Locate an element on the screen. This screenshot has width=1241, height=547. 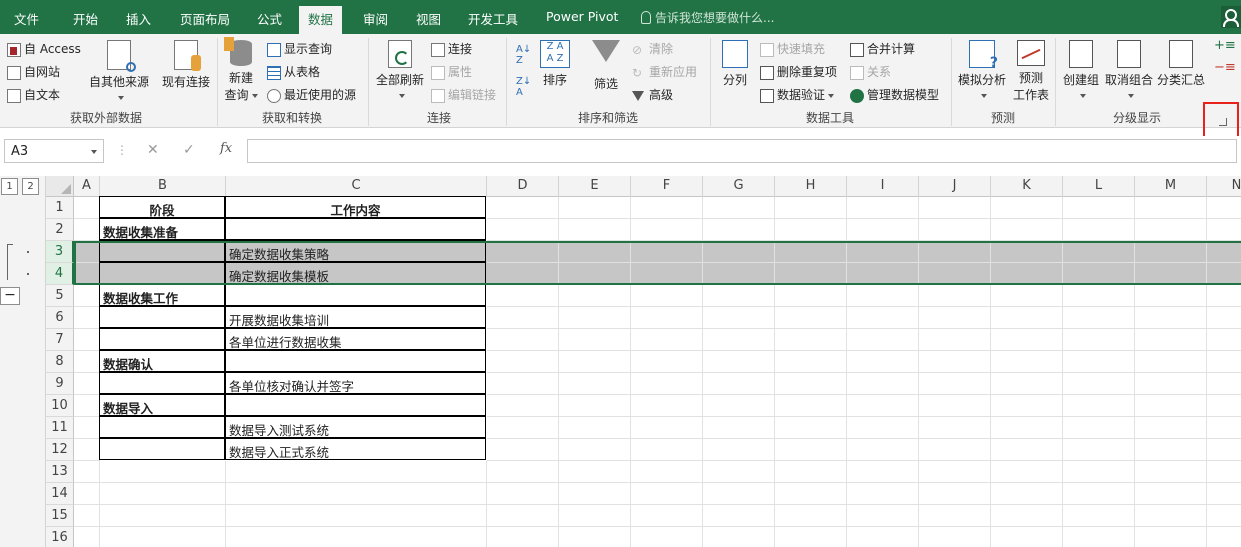
advanced-filter-button: 高级 is located at coordinates (652, 94).